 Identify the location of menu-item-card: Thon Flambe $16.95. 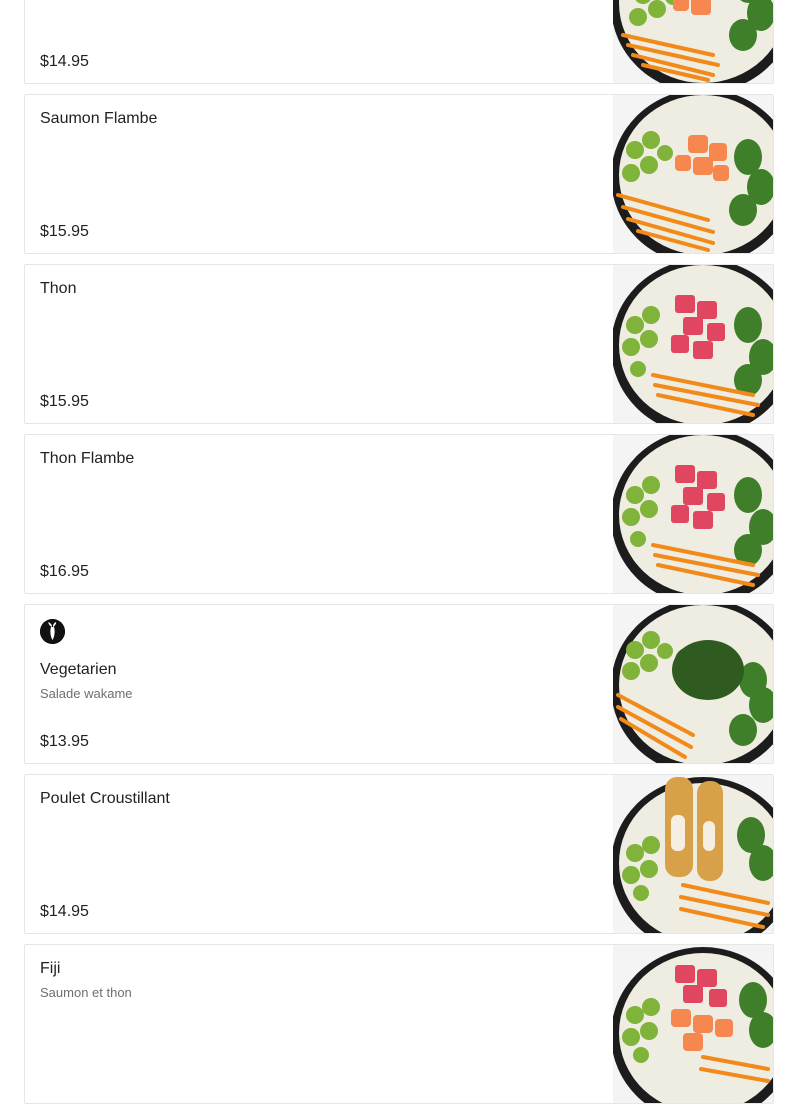
(399, 514).